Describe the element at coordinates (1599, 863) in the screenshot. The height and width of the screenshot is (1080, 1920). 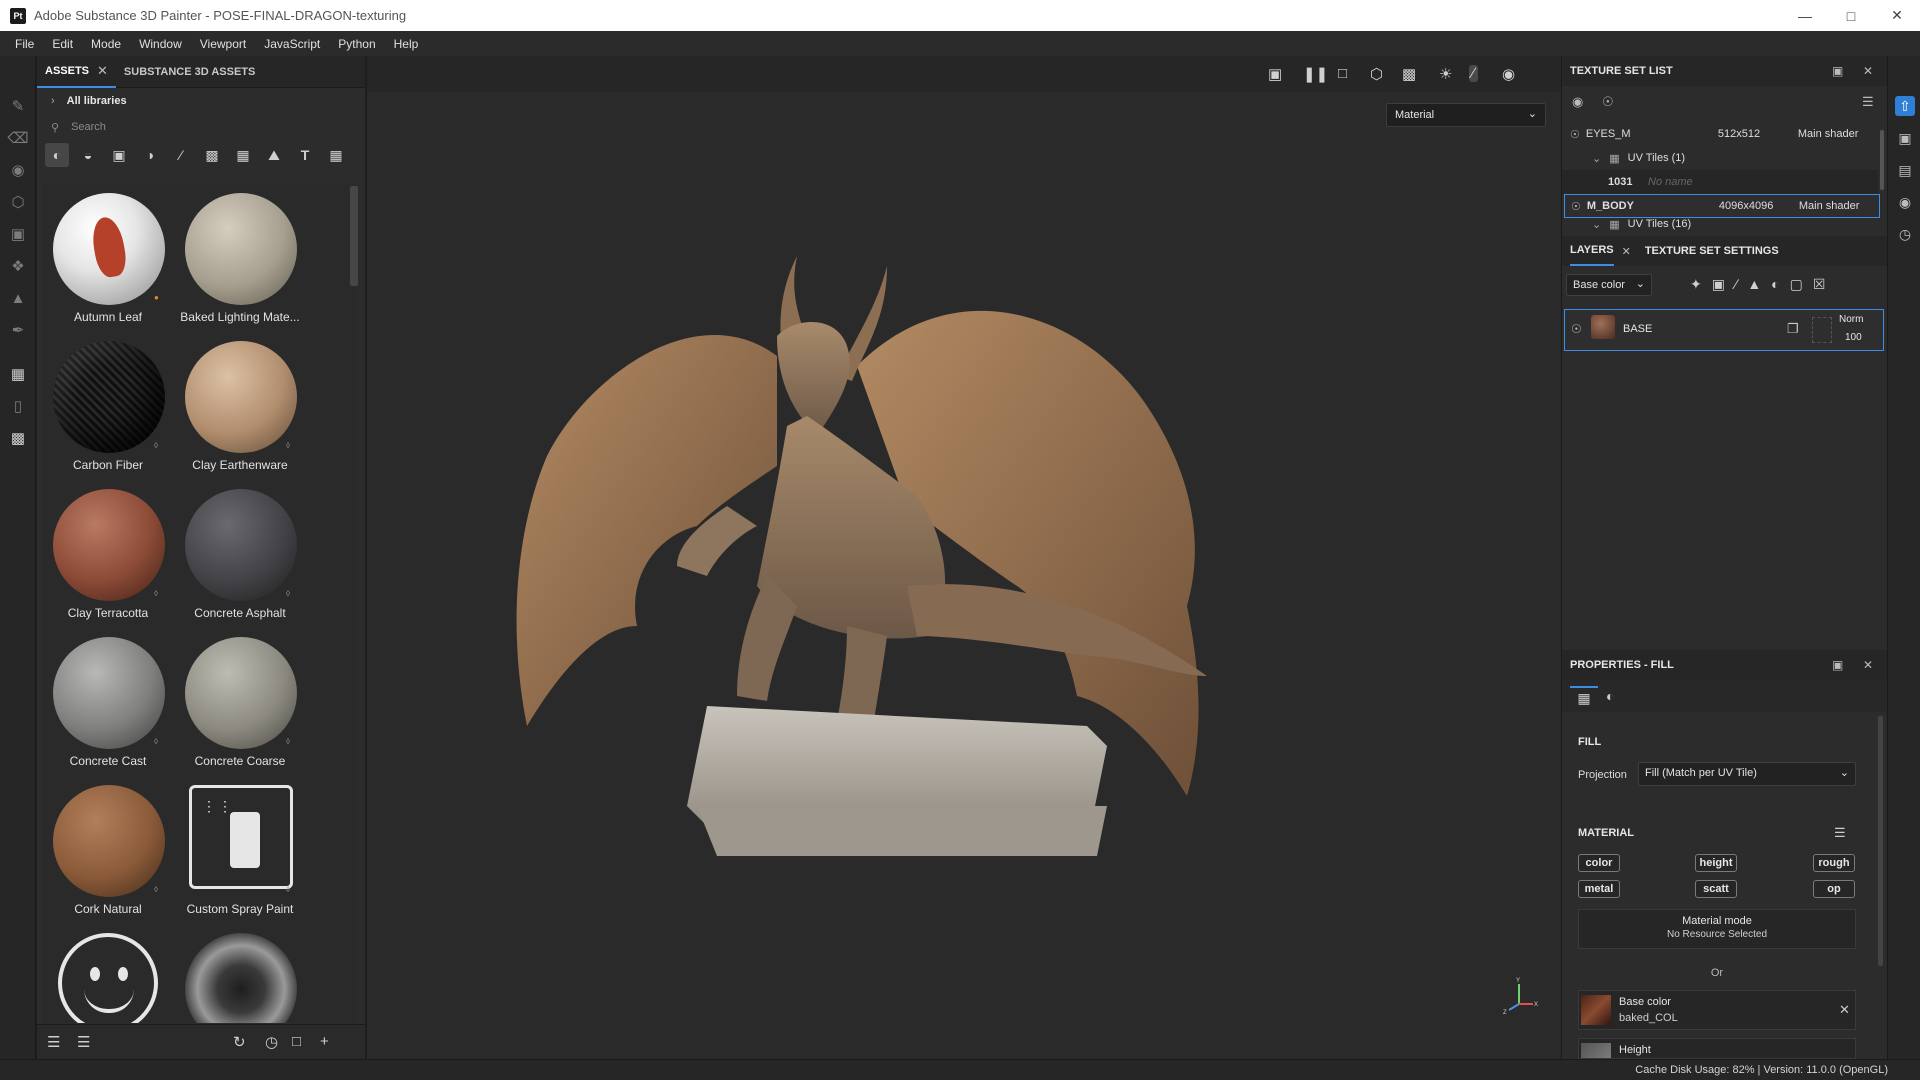
I see `channel-color-button: color` at that location.